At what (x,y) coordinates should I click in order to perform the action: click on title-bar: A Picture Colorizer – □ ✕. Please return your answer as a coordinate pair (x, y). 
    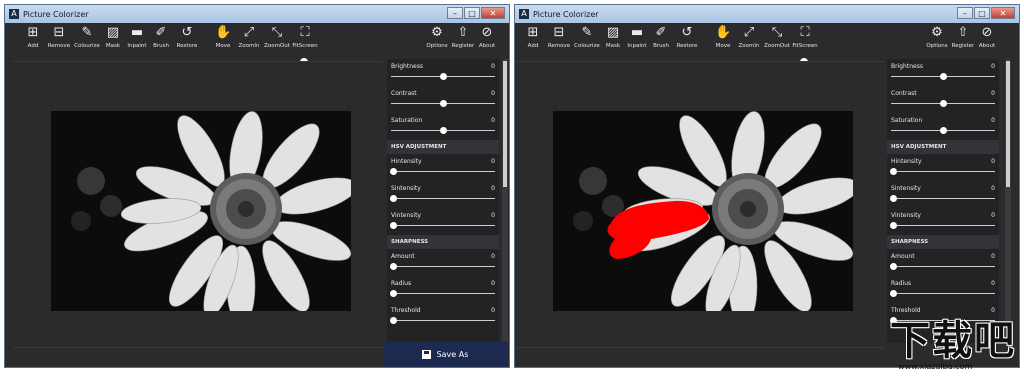
    Looking at the image, I should click on (257, 14).